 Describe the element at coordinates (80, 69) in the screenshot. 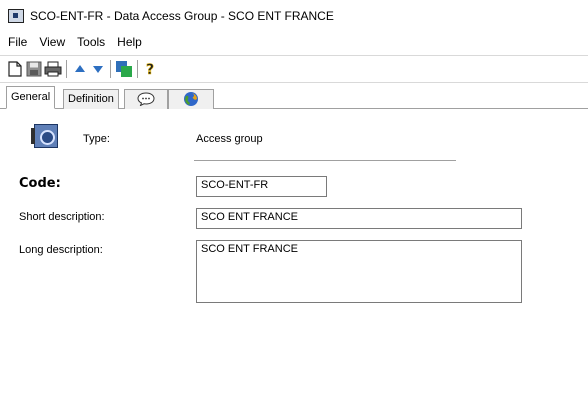

I see `up-arrow-icon` at that location.